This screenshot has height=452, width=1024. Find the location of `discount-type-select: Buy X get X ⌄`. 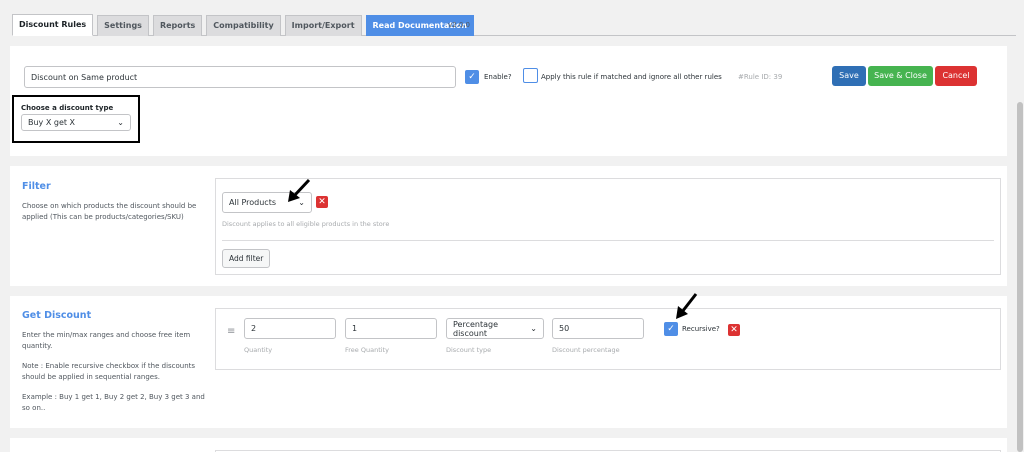

discount-type-select: Buy X get X ⌄ is located at coordinates (76, 122).